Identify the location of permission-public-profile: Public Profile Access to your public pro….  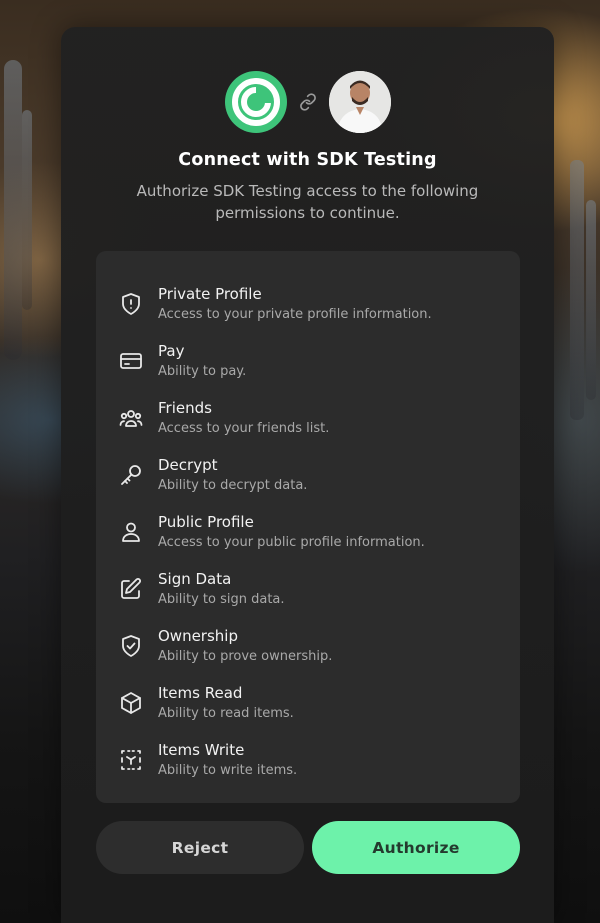
(308, 536).